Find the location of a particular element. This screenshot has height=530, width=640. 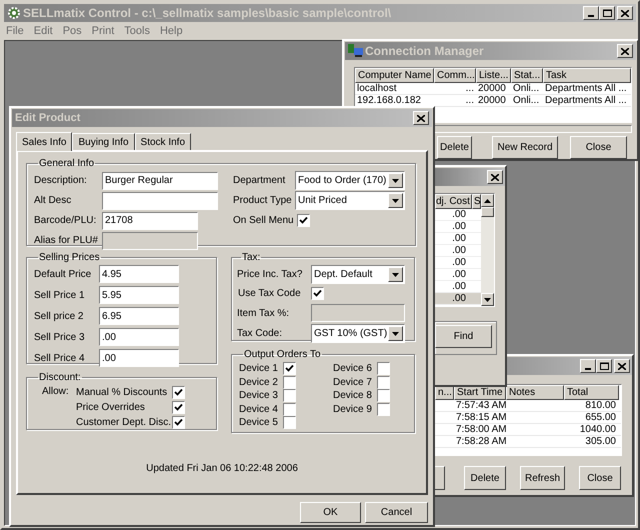

table-cell-text: 305.00 is located at coordinates (600, 441).